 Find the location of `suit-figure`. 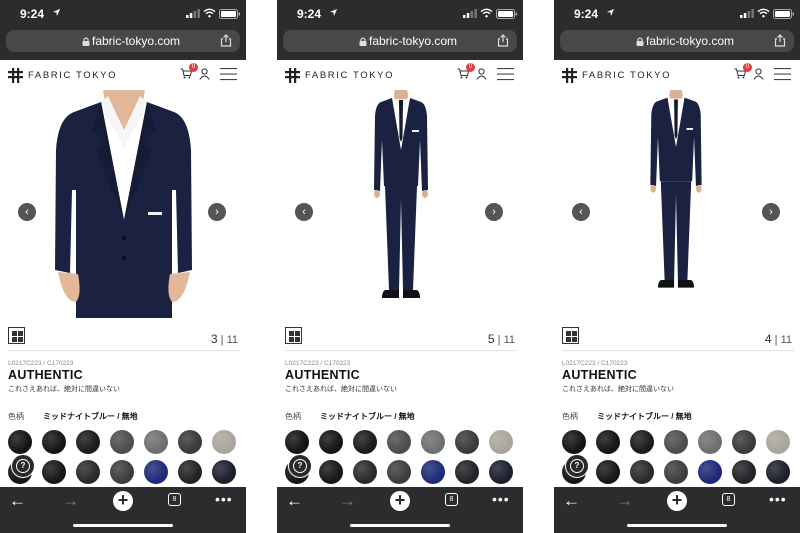

suit-figure is located at coordinates (401, 194).